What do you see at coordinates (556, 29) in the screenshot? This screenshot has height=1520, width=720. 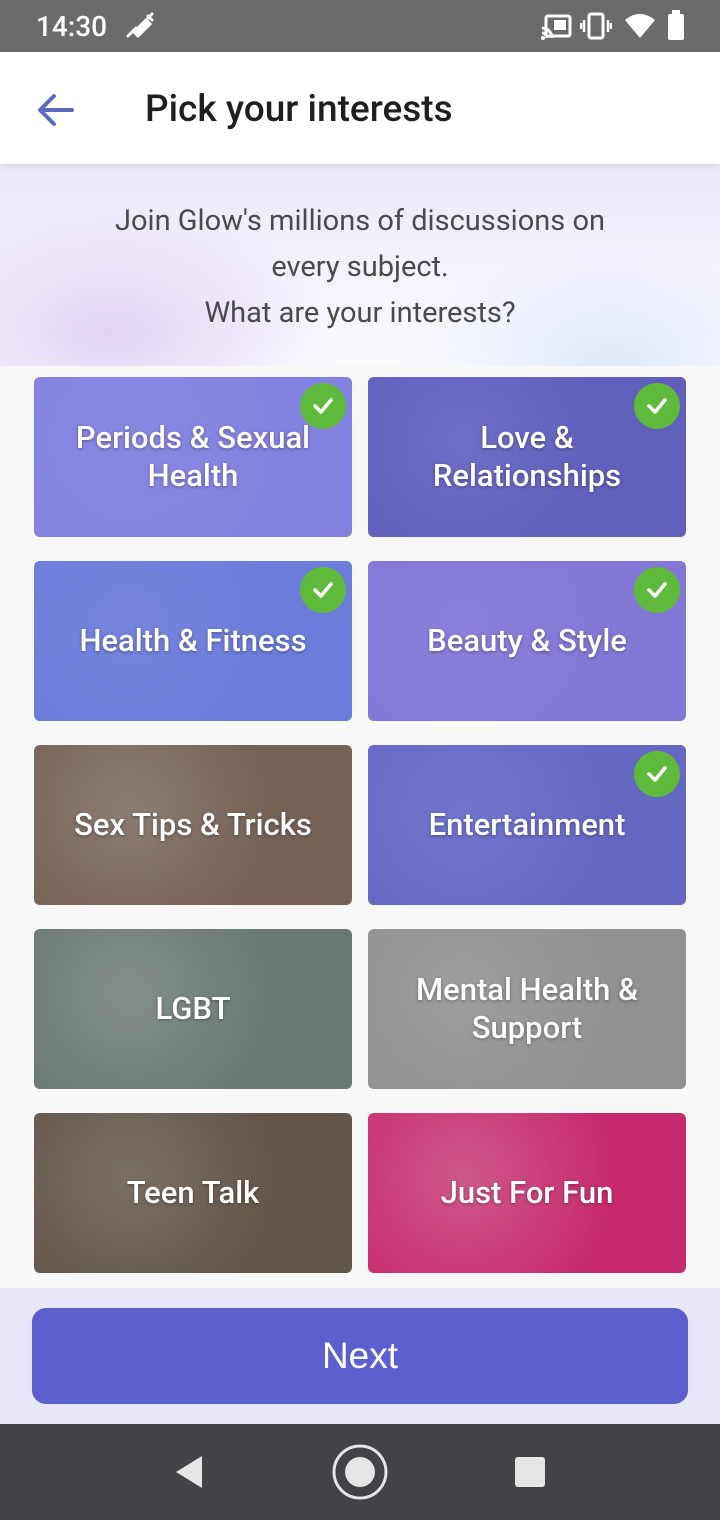 I see `cast-icon` at bounding box center [556, 29].